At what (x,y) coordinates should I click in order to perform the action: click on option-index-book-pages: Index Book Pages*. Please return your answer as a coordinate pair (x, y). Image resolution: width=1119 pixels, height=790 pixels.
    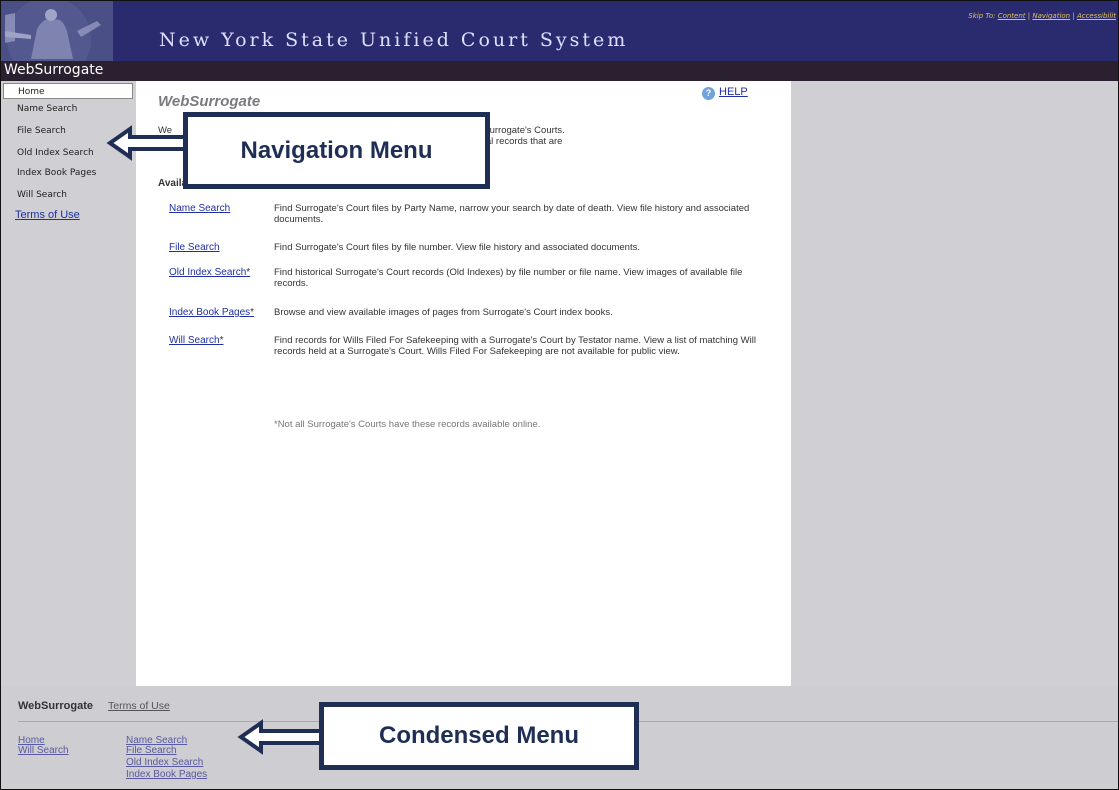
    Looking at the image, I should click on (211, 312).